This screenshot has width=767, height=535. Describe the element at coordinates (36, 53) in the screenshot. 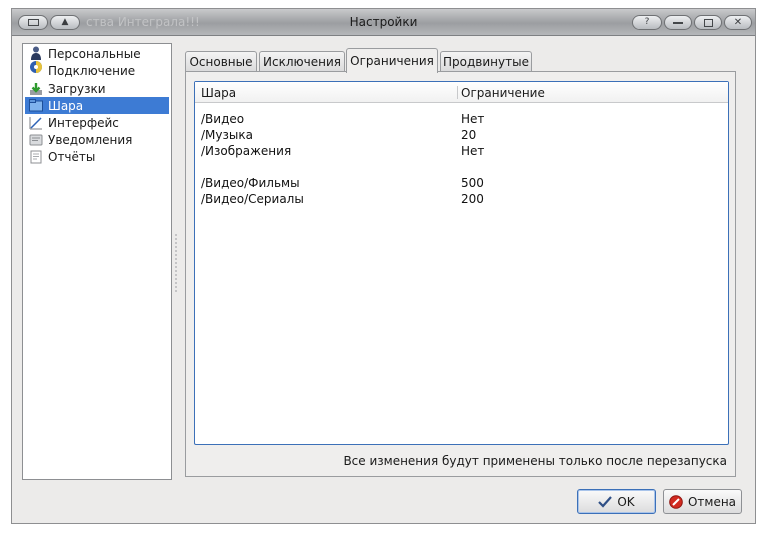

I see `person-icon` at that location.